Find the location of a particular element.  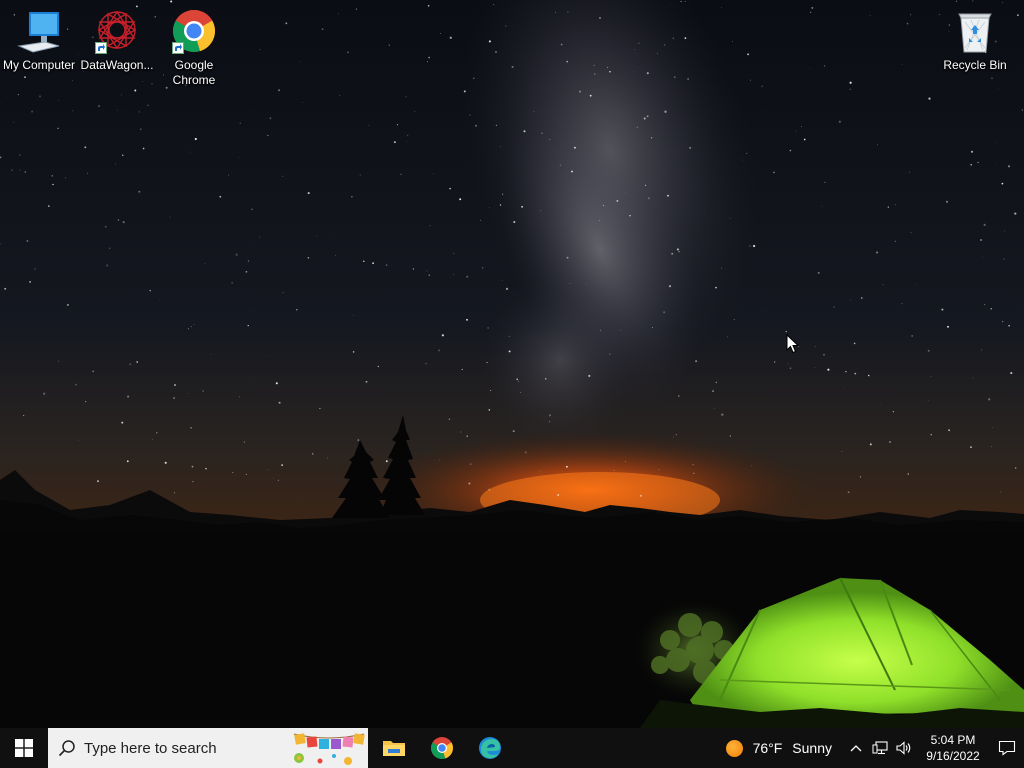

monitor-icon is located at coordinates (39, 32).